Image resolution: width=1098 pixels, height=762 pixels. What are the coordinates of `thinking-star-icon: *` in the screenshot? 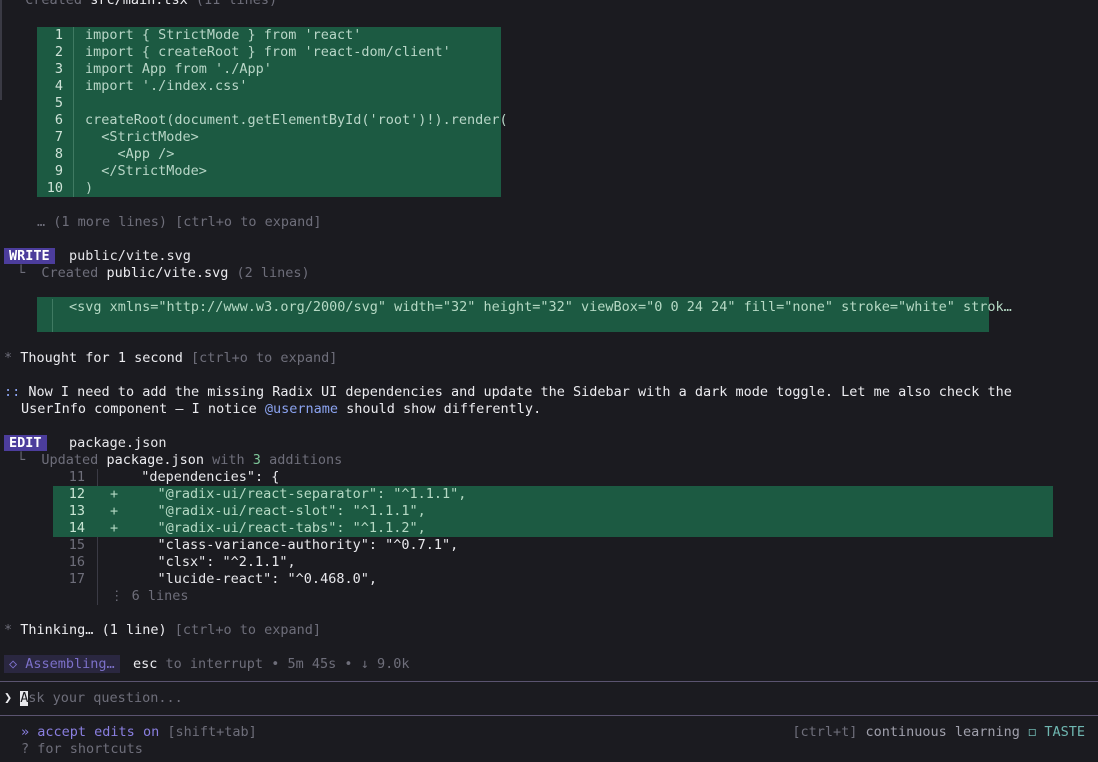 It's located at (8, 630).